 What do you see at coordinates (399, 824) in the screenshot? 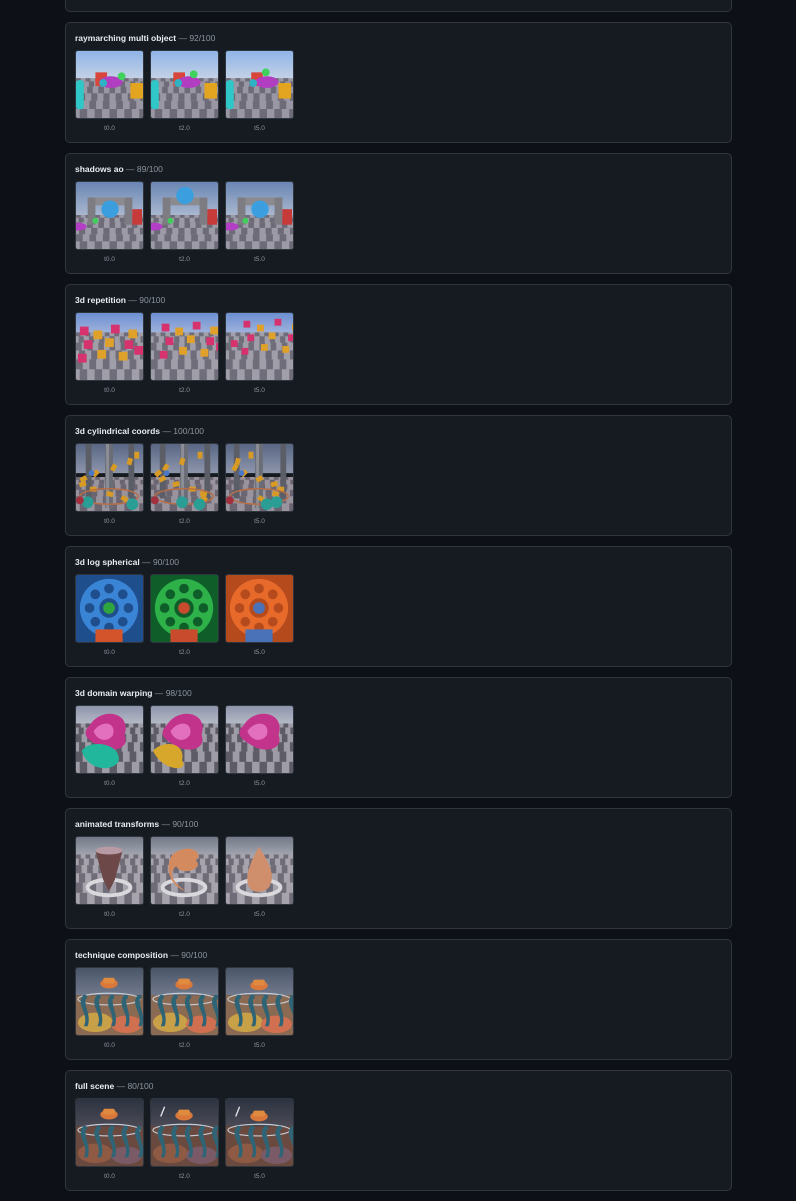
I see `test-title-row: animated transforms — 90/100` at bounding box center [399, 824].